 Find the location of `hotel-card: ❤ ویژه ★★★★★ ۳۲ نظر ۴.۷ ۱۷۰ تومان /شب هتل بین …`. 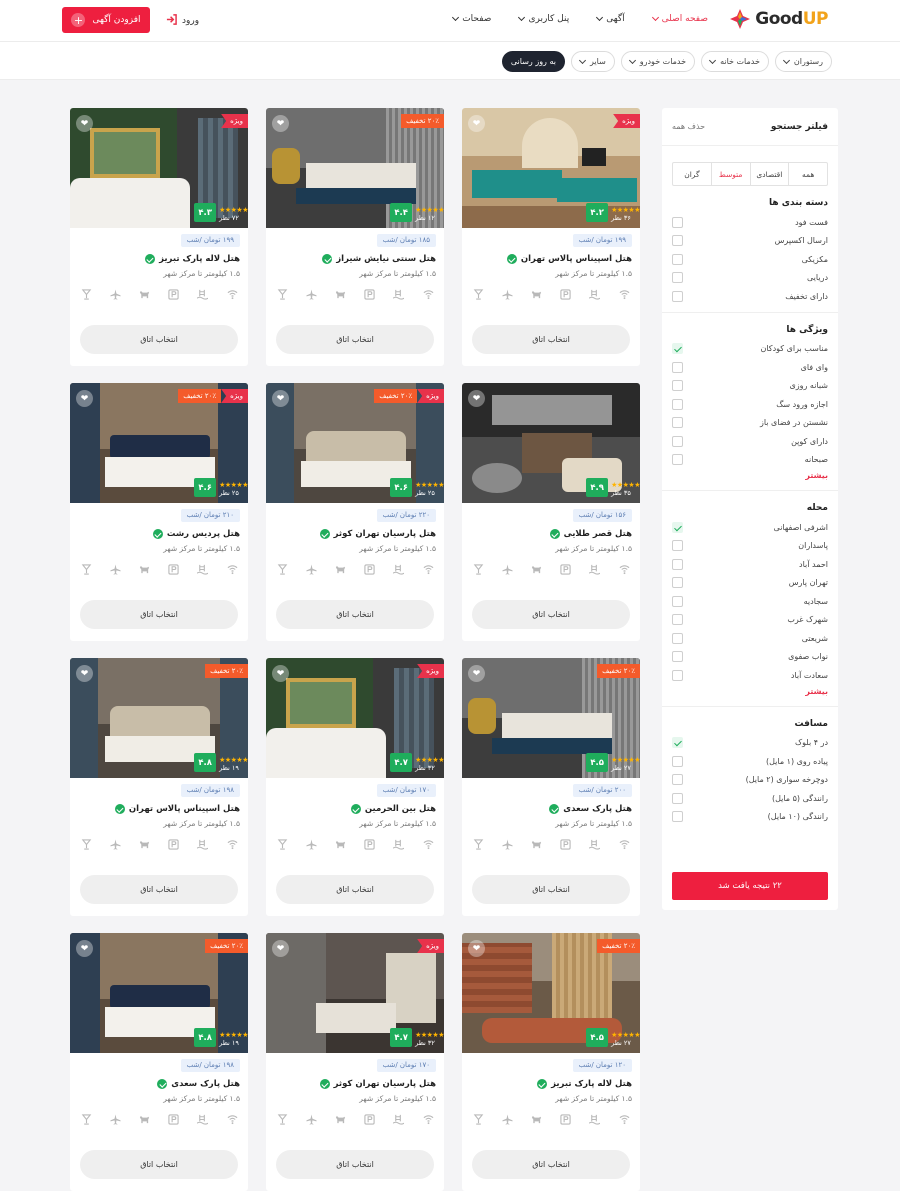

hotel-card: ❤ ویژه ★★★★★ ۳۲ نظر ۴.۷ ۱۷۰ تومان /شب هتل بین … is located at coordinates (355, 787).